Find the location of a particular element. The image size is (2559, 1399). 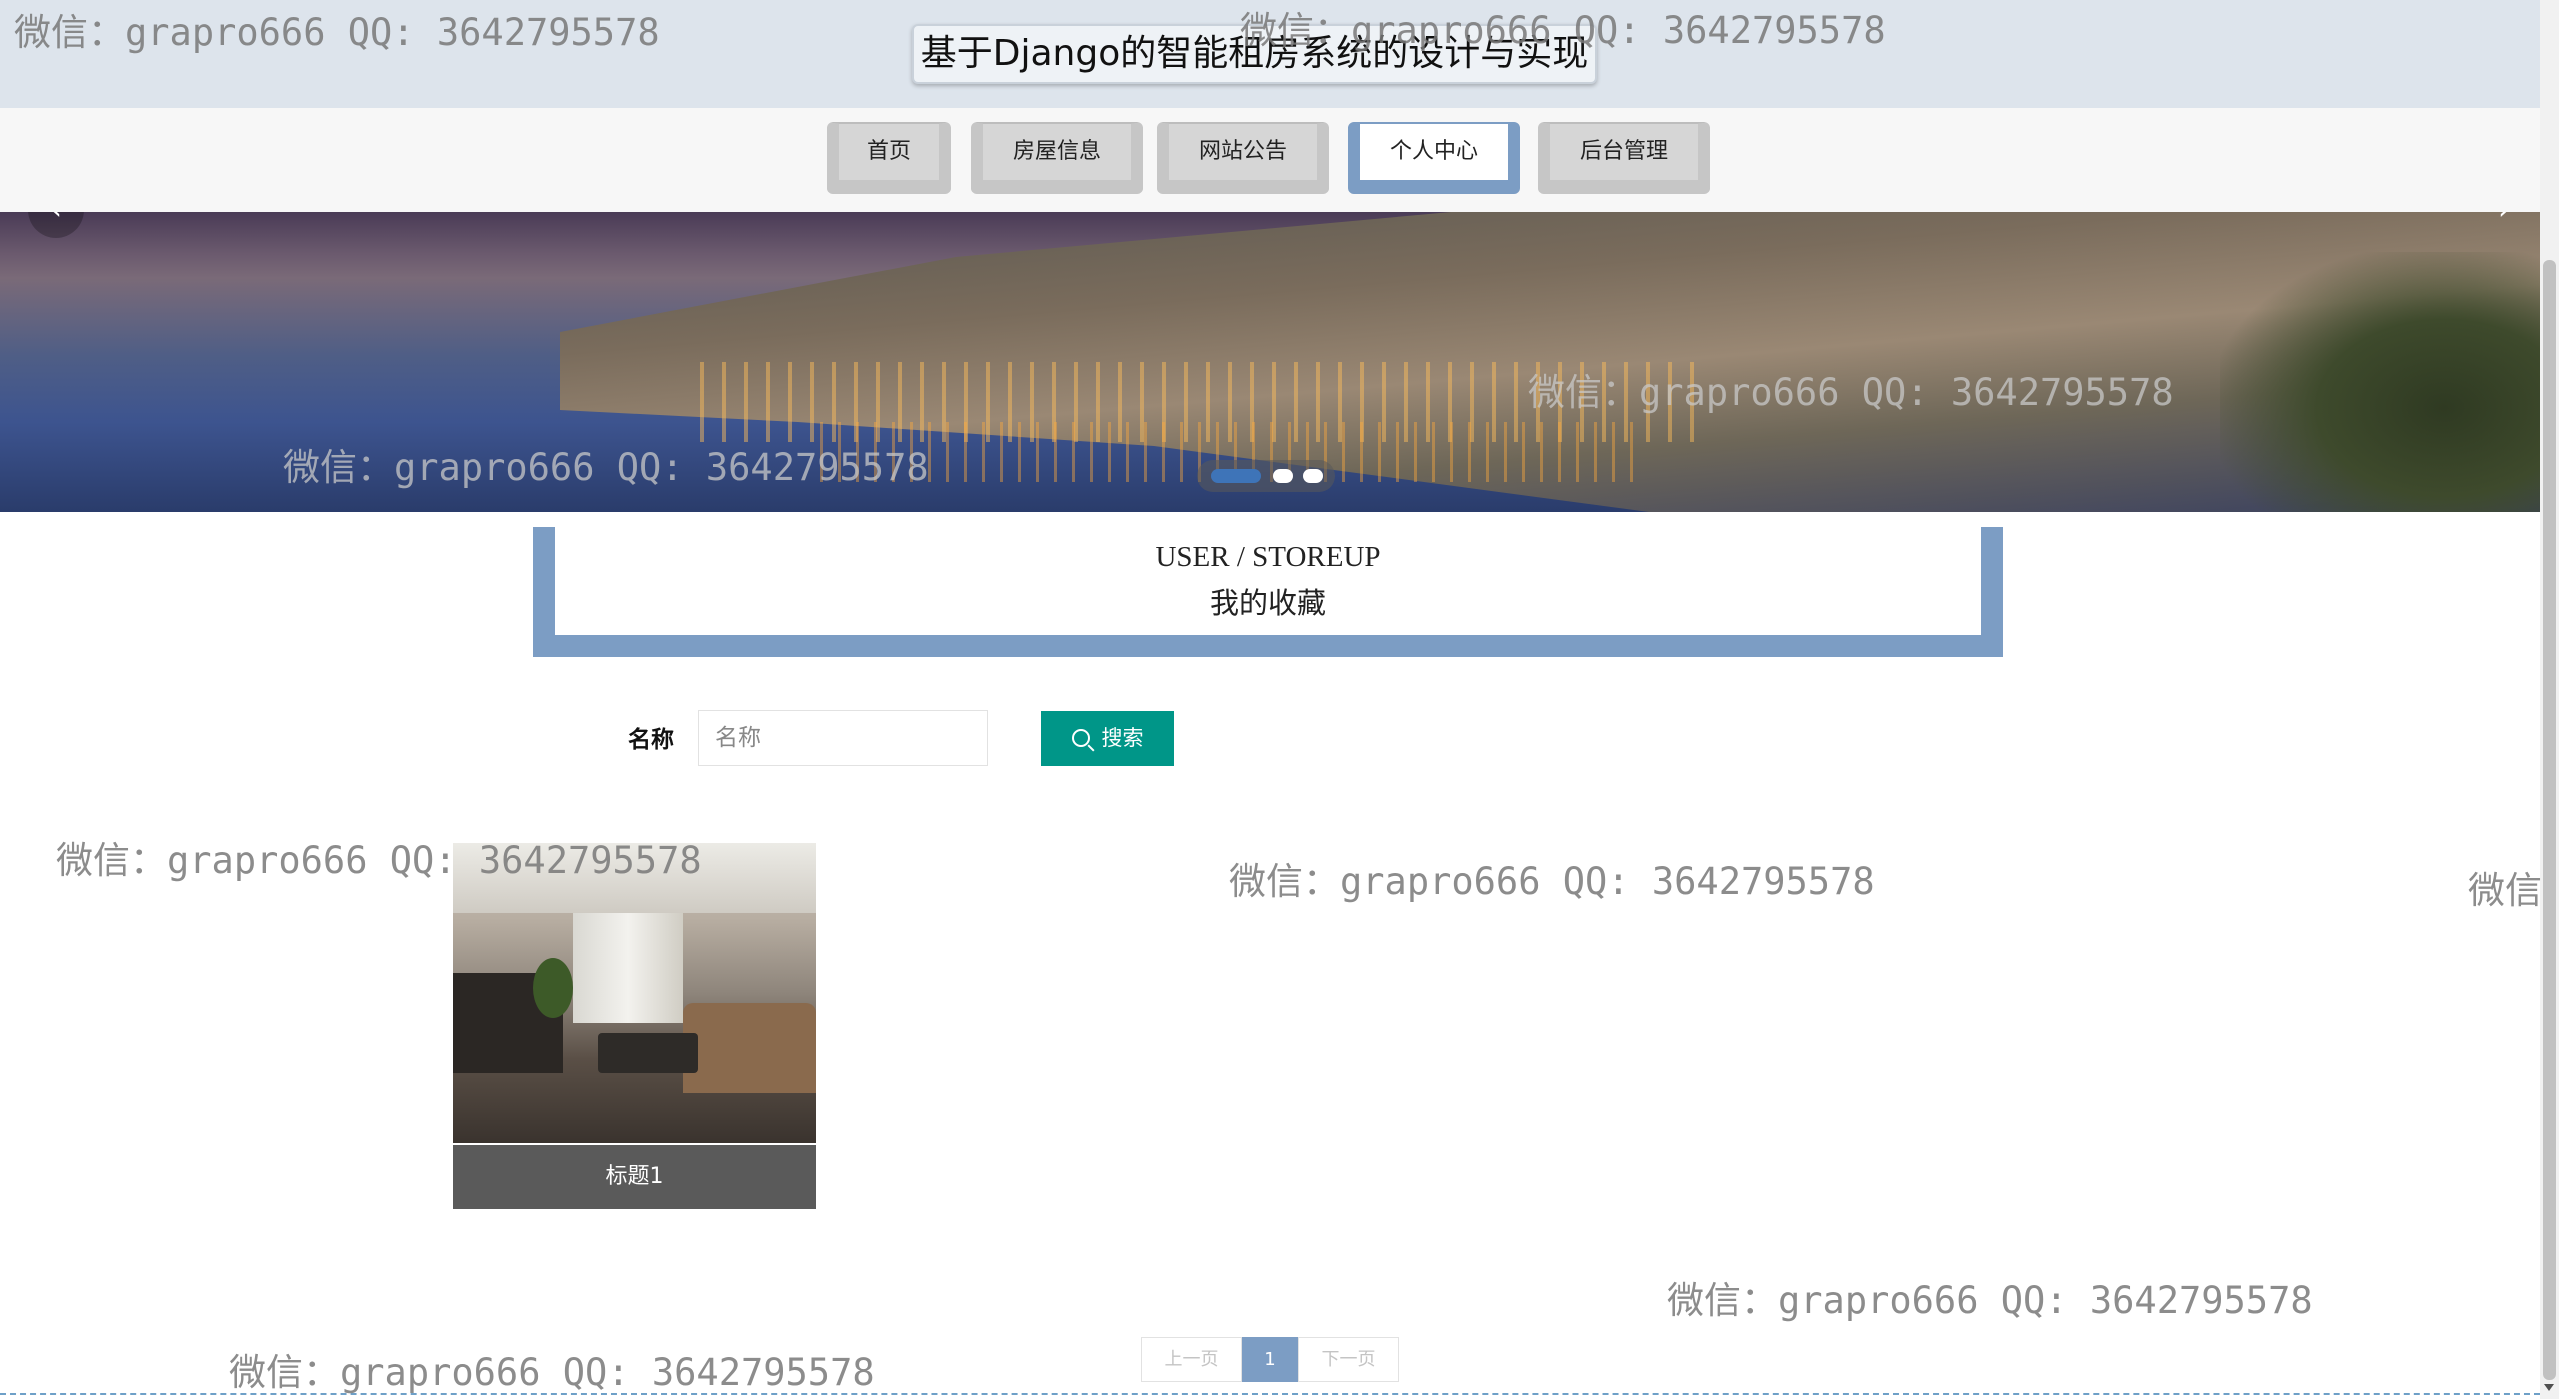

pagination-next-button: 下一页 is located at coordinates (1348, 1359).